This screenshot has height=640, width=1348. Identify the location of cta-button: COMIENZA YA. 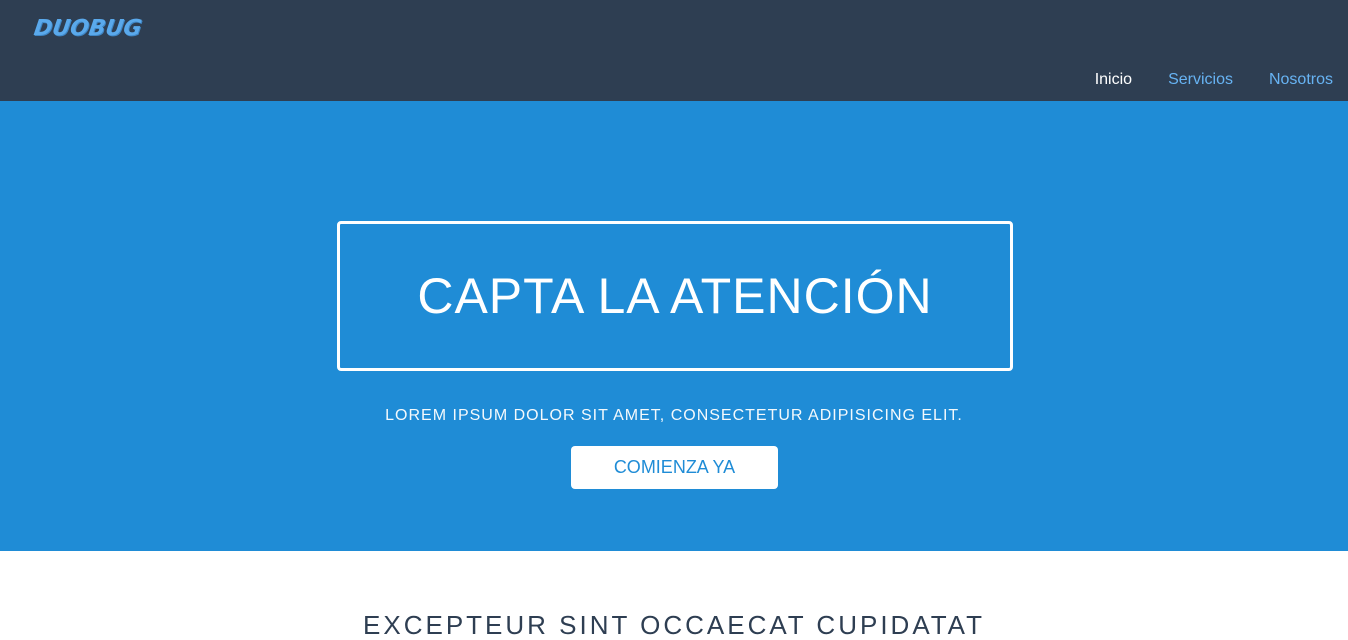
(674, 467).